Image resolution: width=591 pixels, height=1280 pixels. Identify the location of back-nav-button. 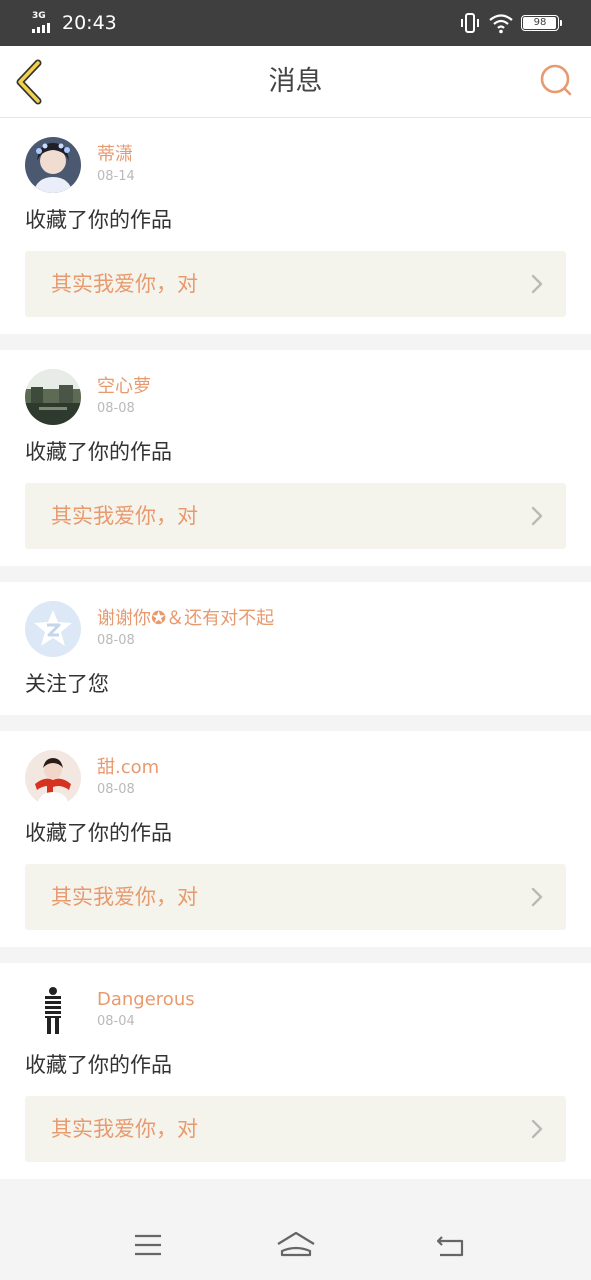
(450, 1245).